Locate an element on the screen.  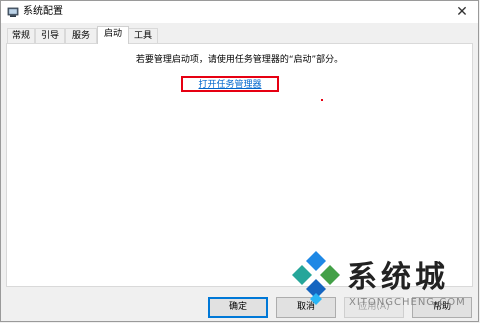
tab-label: 服务 is located at coordinates (80, 36).